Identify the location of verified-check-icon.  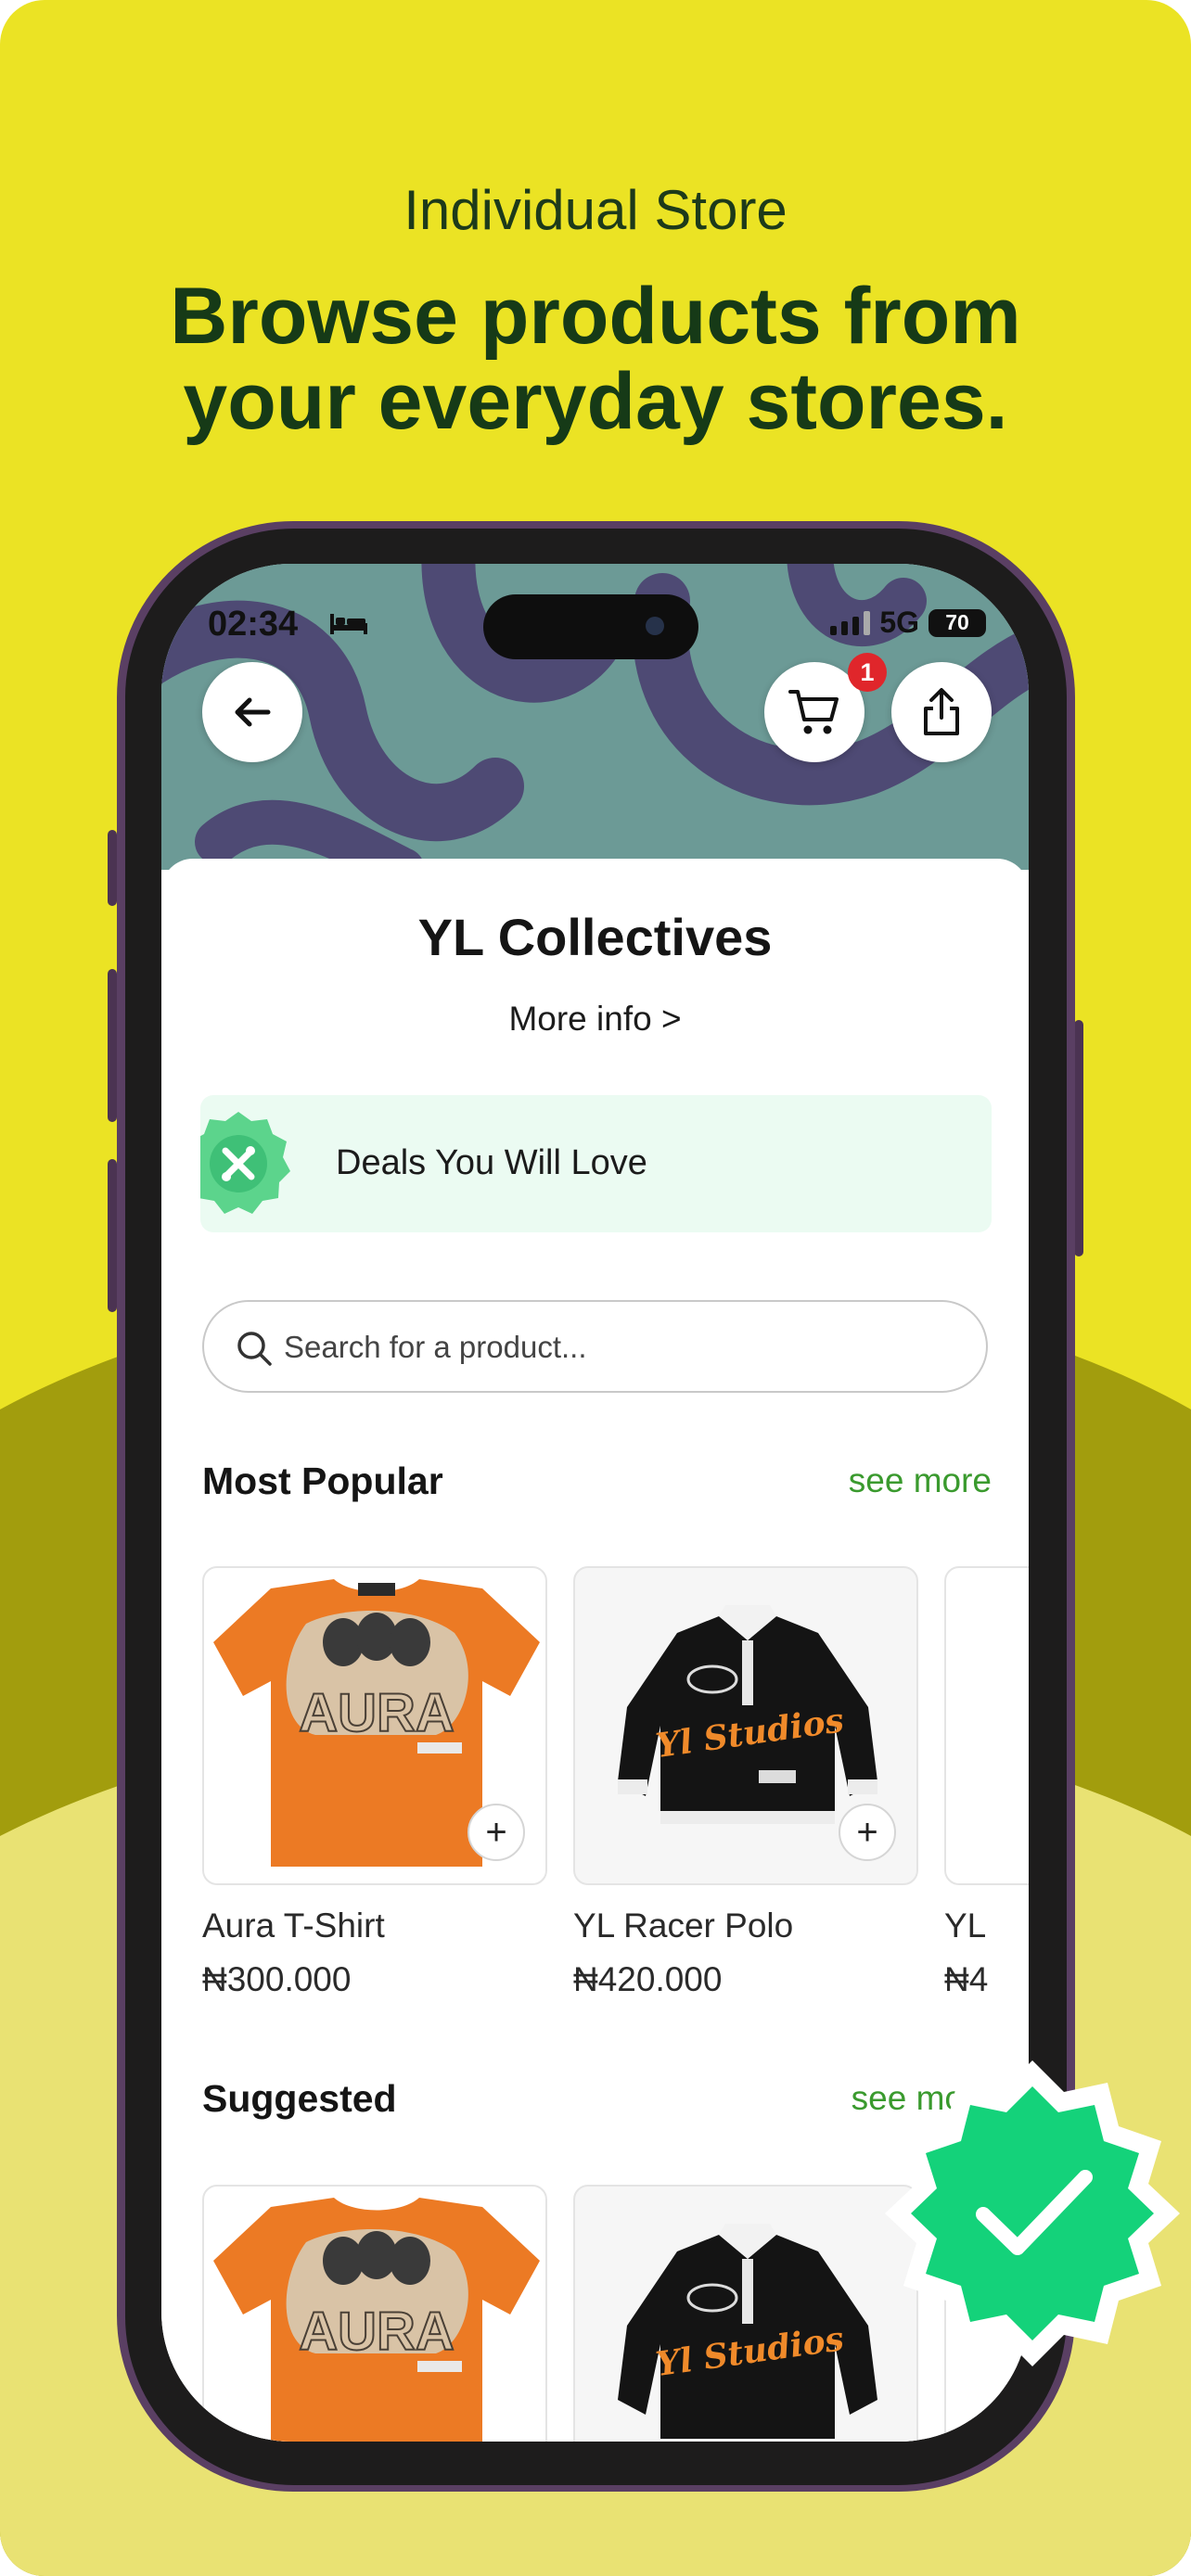
(1032, 2213).